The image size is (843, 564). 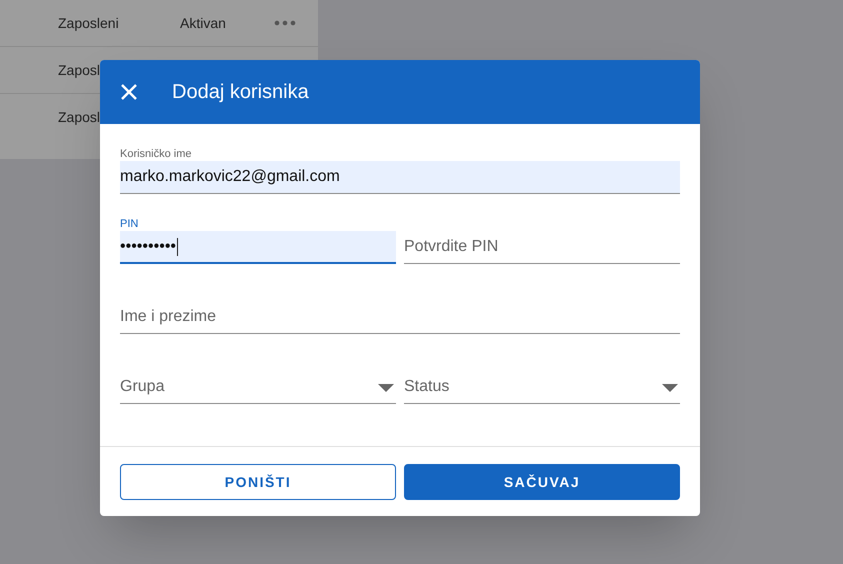 What do you see at coordinates (285, 23) in the screenshot?
I see `more-icon` at bounding box center [285, 23].